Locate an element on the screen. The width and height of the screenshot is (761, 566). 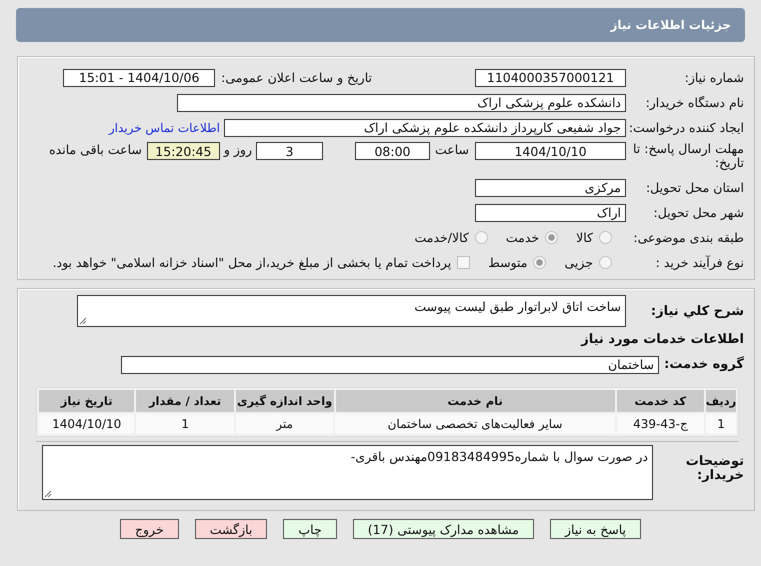
action-button: پاسخ به نیاز is located at coordinates (596, 529).